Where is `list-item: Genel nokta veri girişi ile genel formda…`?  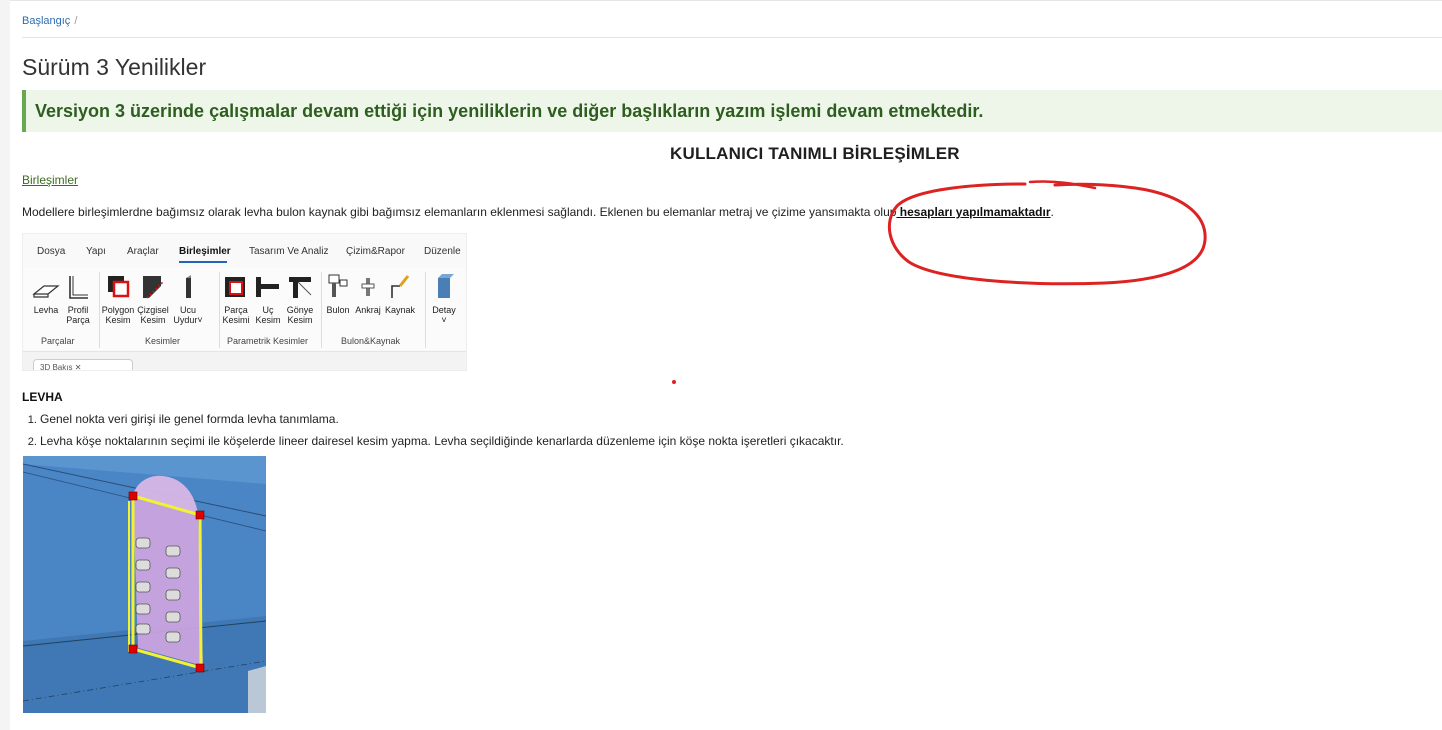
list-item: Genel nokta veri girişi ile genel formda… is located at coordinates (442, 415).